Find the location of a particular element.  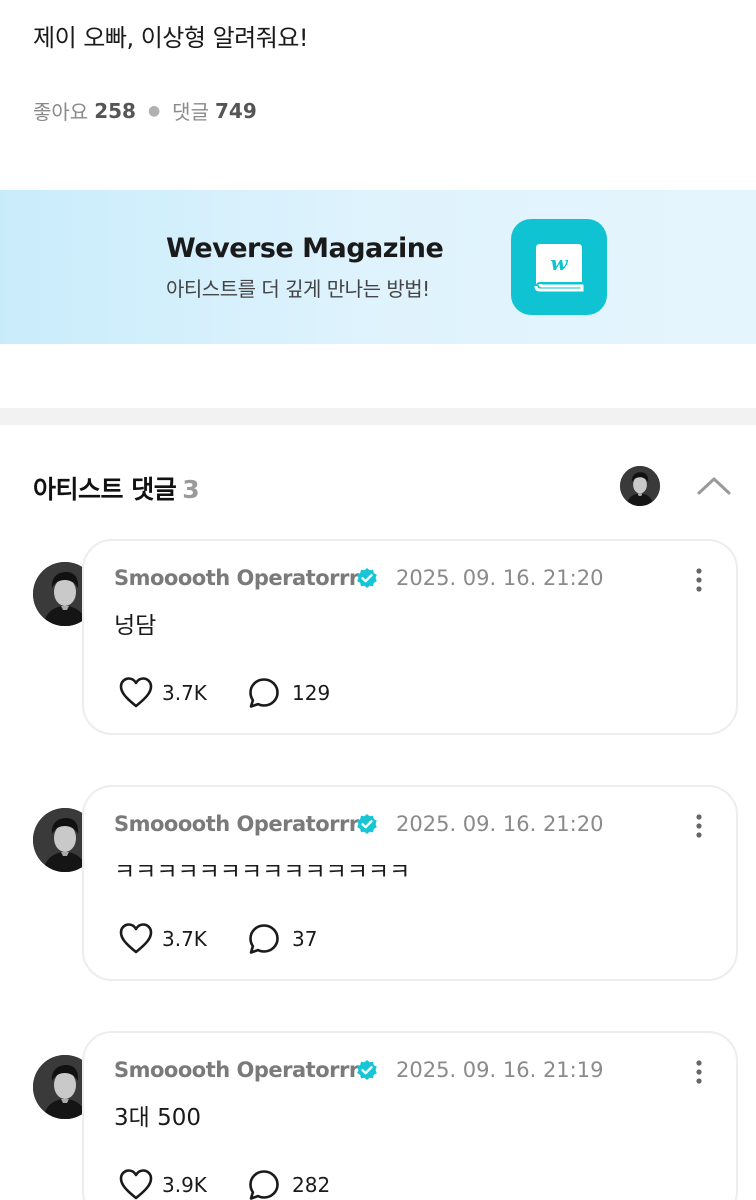

section-divider is located at coordinates (378, 416).